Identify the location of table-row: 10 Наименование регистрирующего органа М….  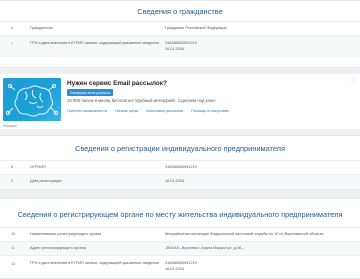
(180, 234).